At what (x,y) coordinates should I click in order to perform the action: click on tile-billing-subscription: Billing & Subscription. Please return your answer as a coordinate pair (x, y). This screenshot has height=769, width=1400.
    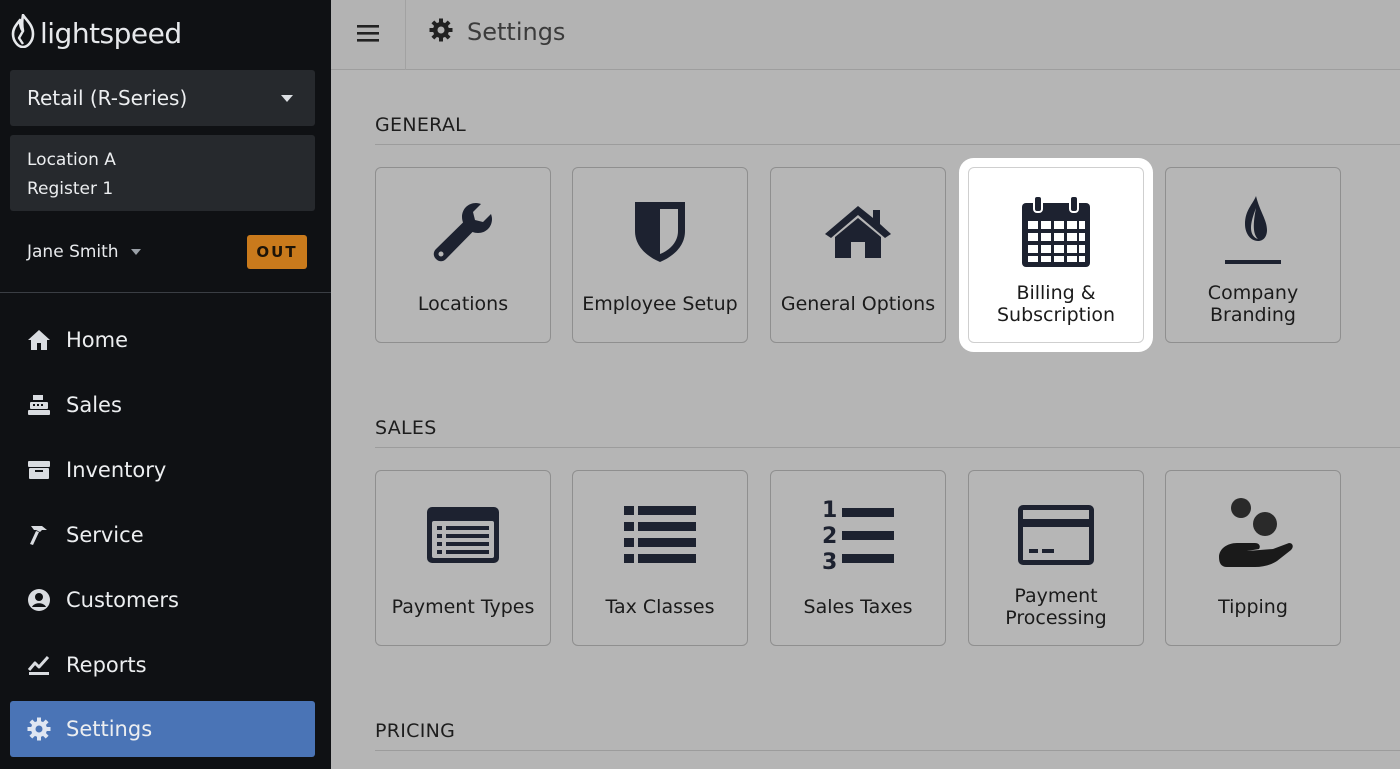
    Looking at the image, I should click on (1056, 255).